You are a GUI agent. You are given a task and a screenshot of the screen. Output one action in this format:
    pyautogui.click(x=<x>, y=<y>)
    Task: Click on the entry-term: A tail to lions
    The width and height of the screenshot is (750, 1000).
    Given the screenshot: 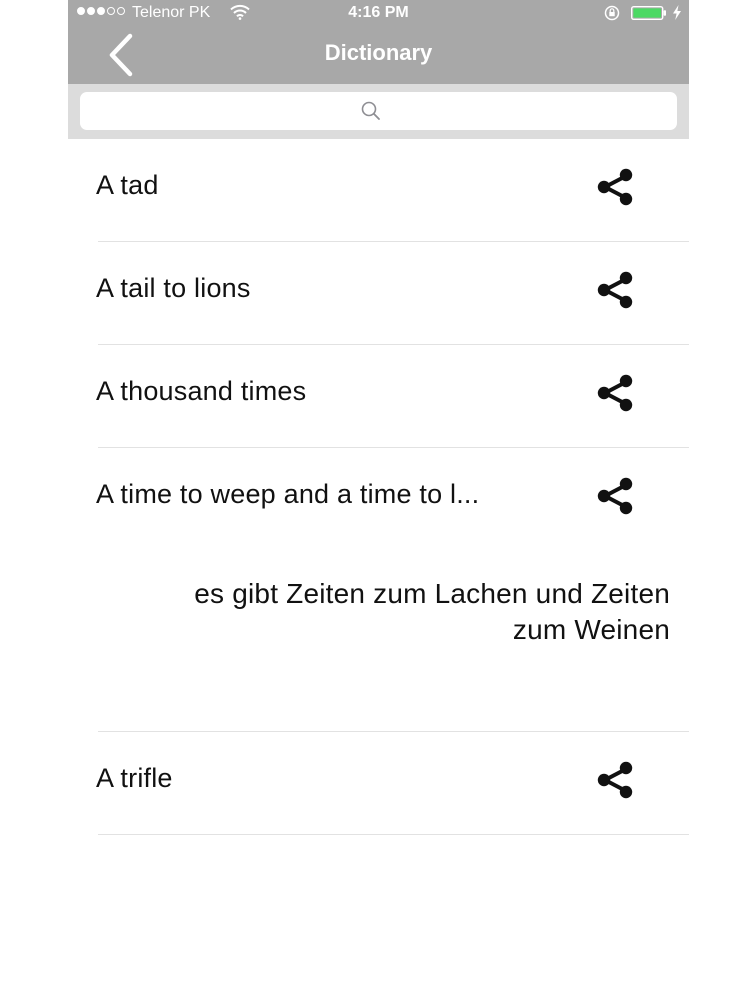 What is the action you would take?
    pyautogui.click(x=173, y=288)
    